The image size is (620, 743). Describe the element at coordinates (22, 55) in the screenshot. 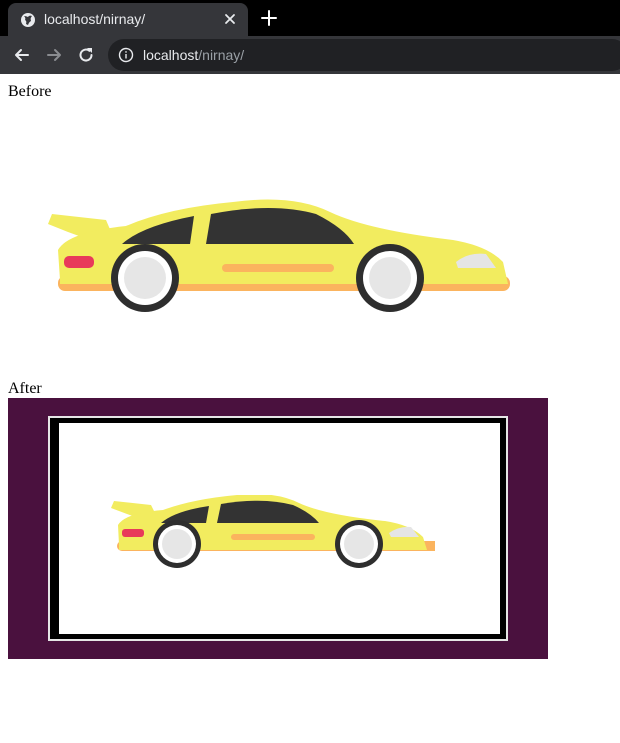

I see `arrow-left-icon` at that location.